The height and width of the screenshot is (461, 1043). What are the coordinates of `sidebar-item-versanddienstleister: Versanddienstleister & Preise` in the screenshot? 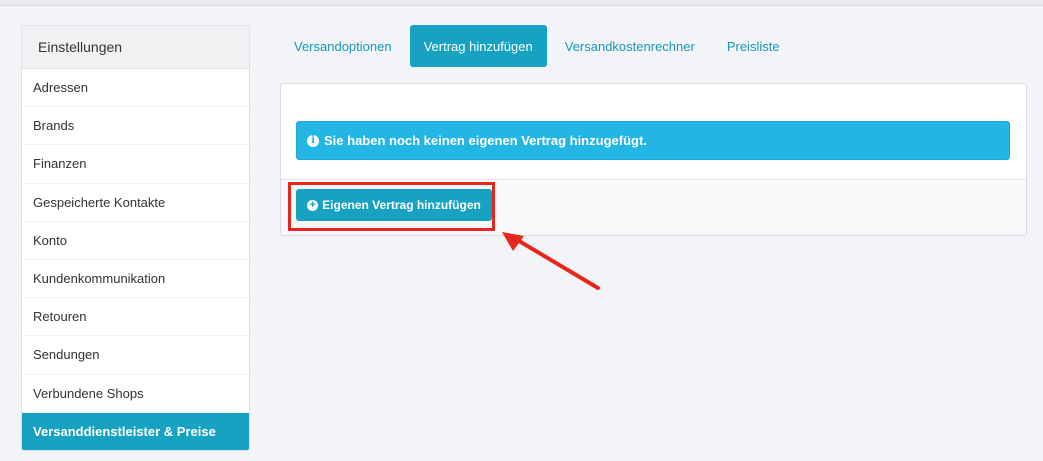 It's located at (135, 431).